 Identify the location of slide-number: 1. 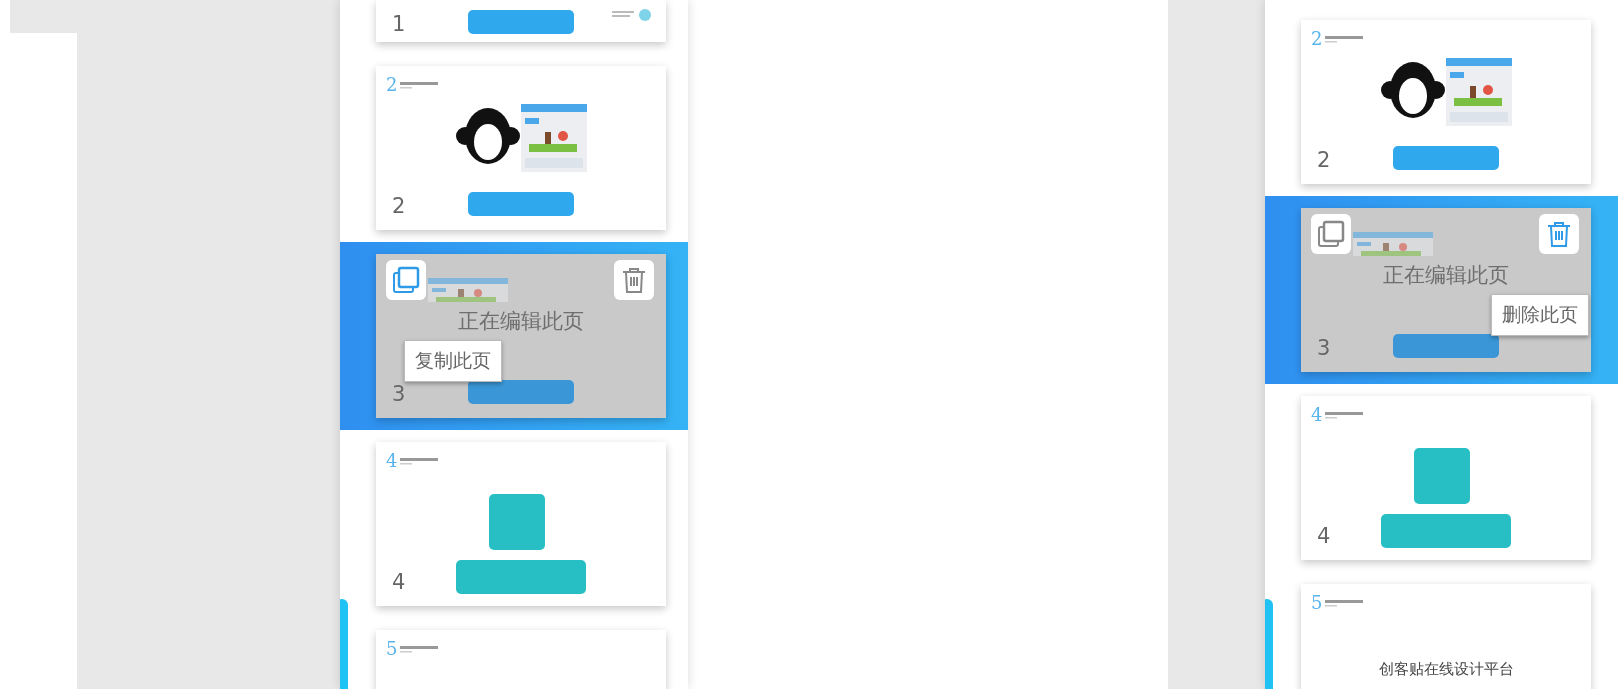
(399, 24).